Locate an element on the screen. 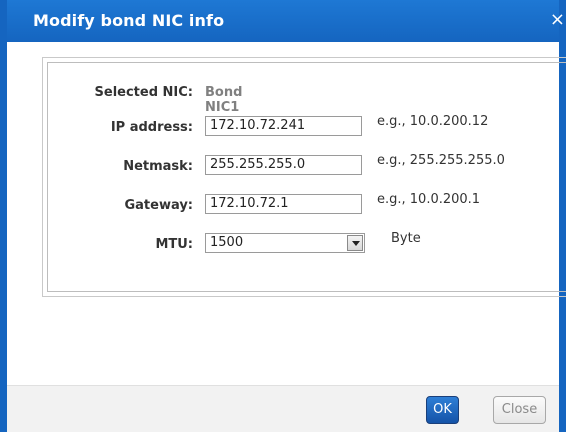 The height and width of the screenshot is (432, 566). netmask-label: Netmask: is located at coordinates (158, 166).